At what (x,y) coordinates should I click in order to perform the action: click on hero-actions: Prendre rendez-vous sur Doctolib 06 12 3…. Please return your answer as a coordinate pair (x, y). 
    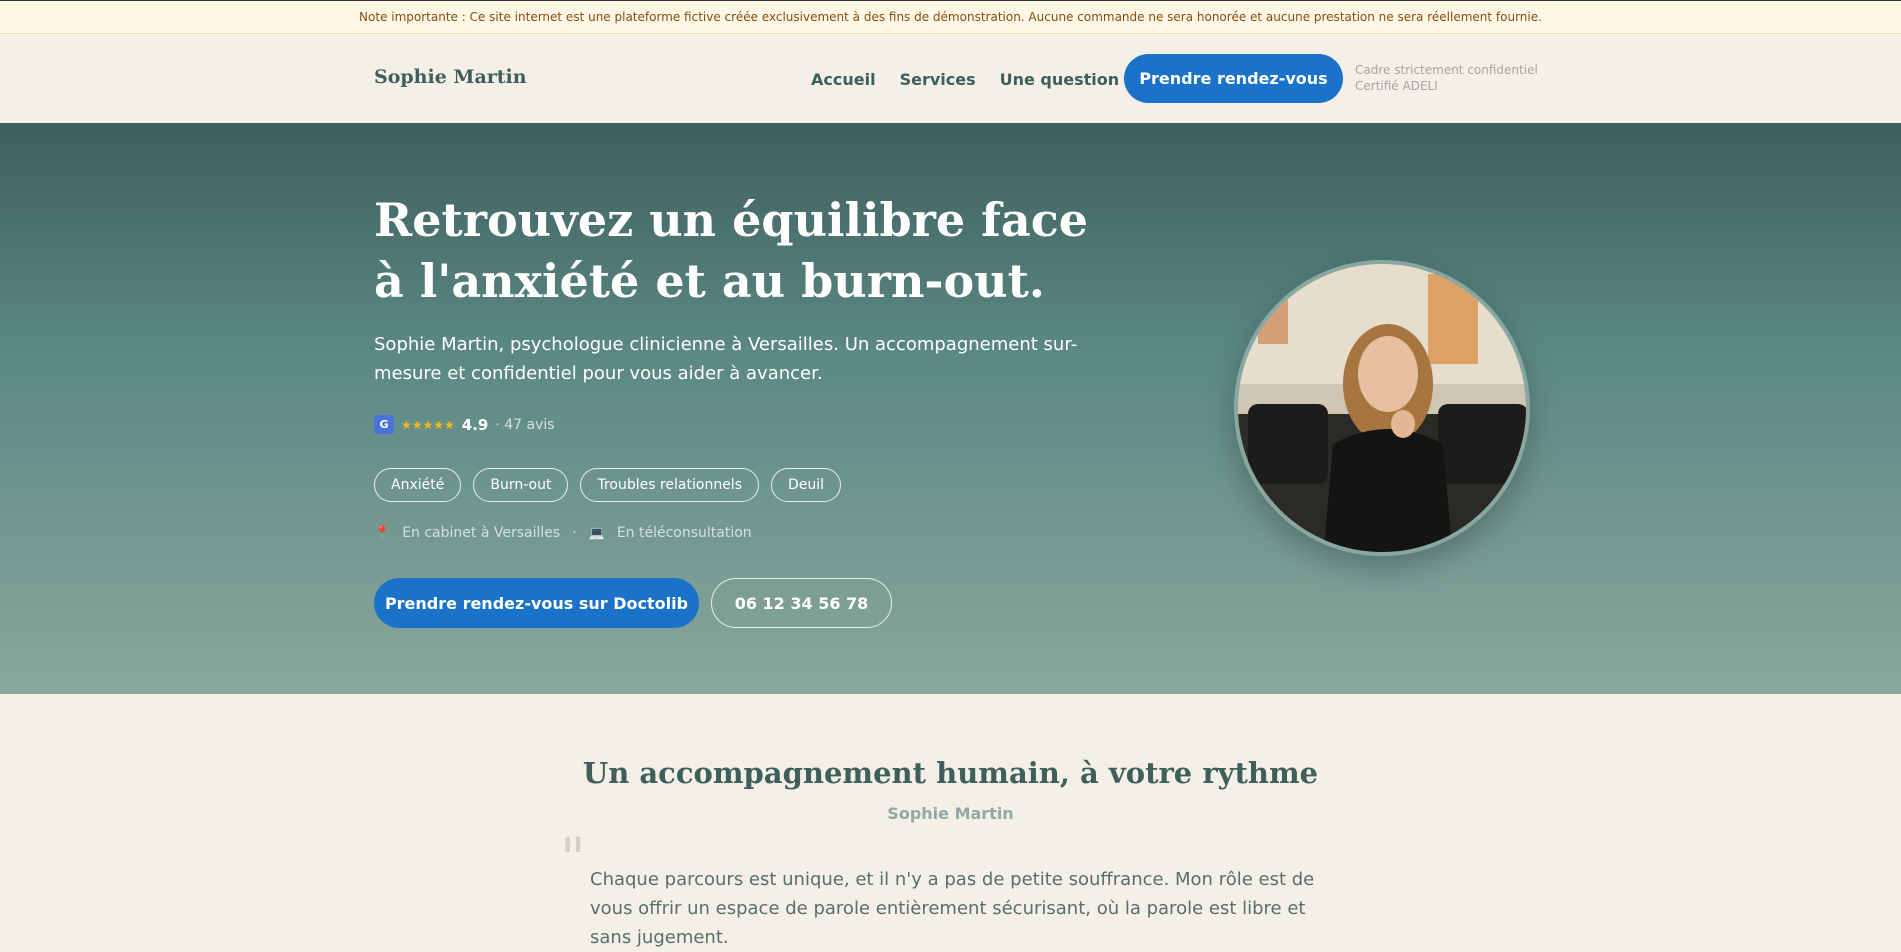
    Looking at the image, I should click on (633, 603).